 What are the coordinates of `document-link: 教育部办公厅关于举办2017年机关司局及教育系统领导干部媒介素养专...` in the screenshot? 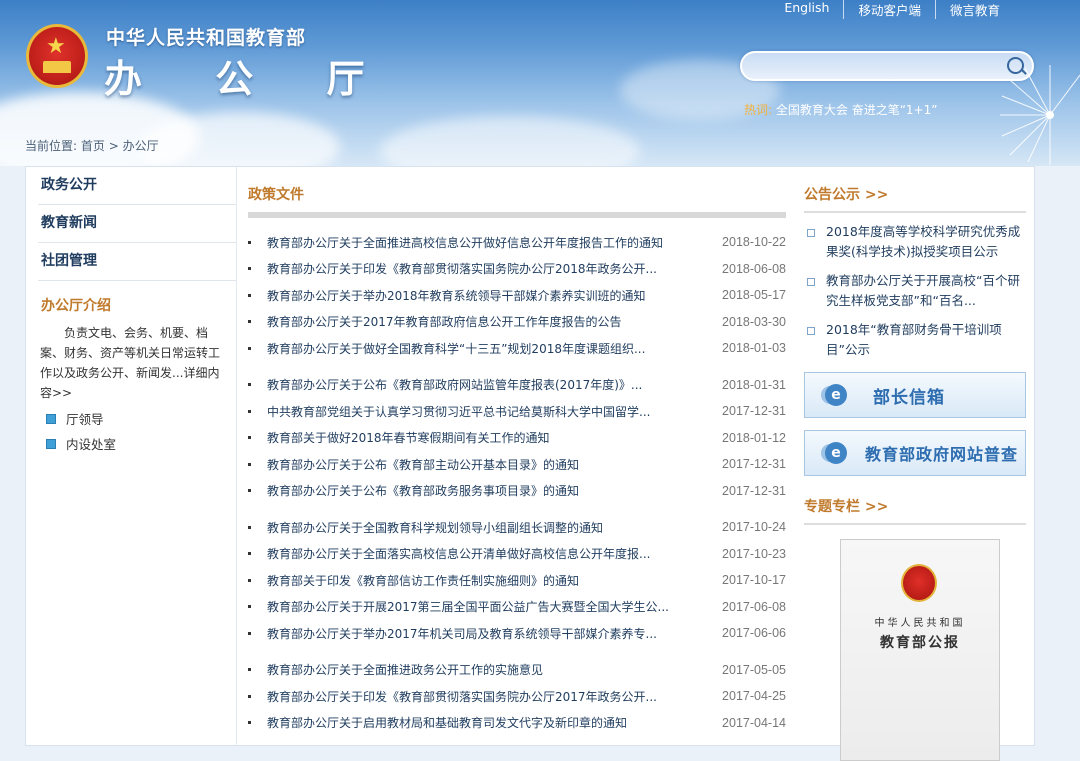 It's located at (452, 633).